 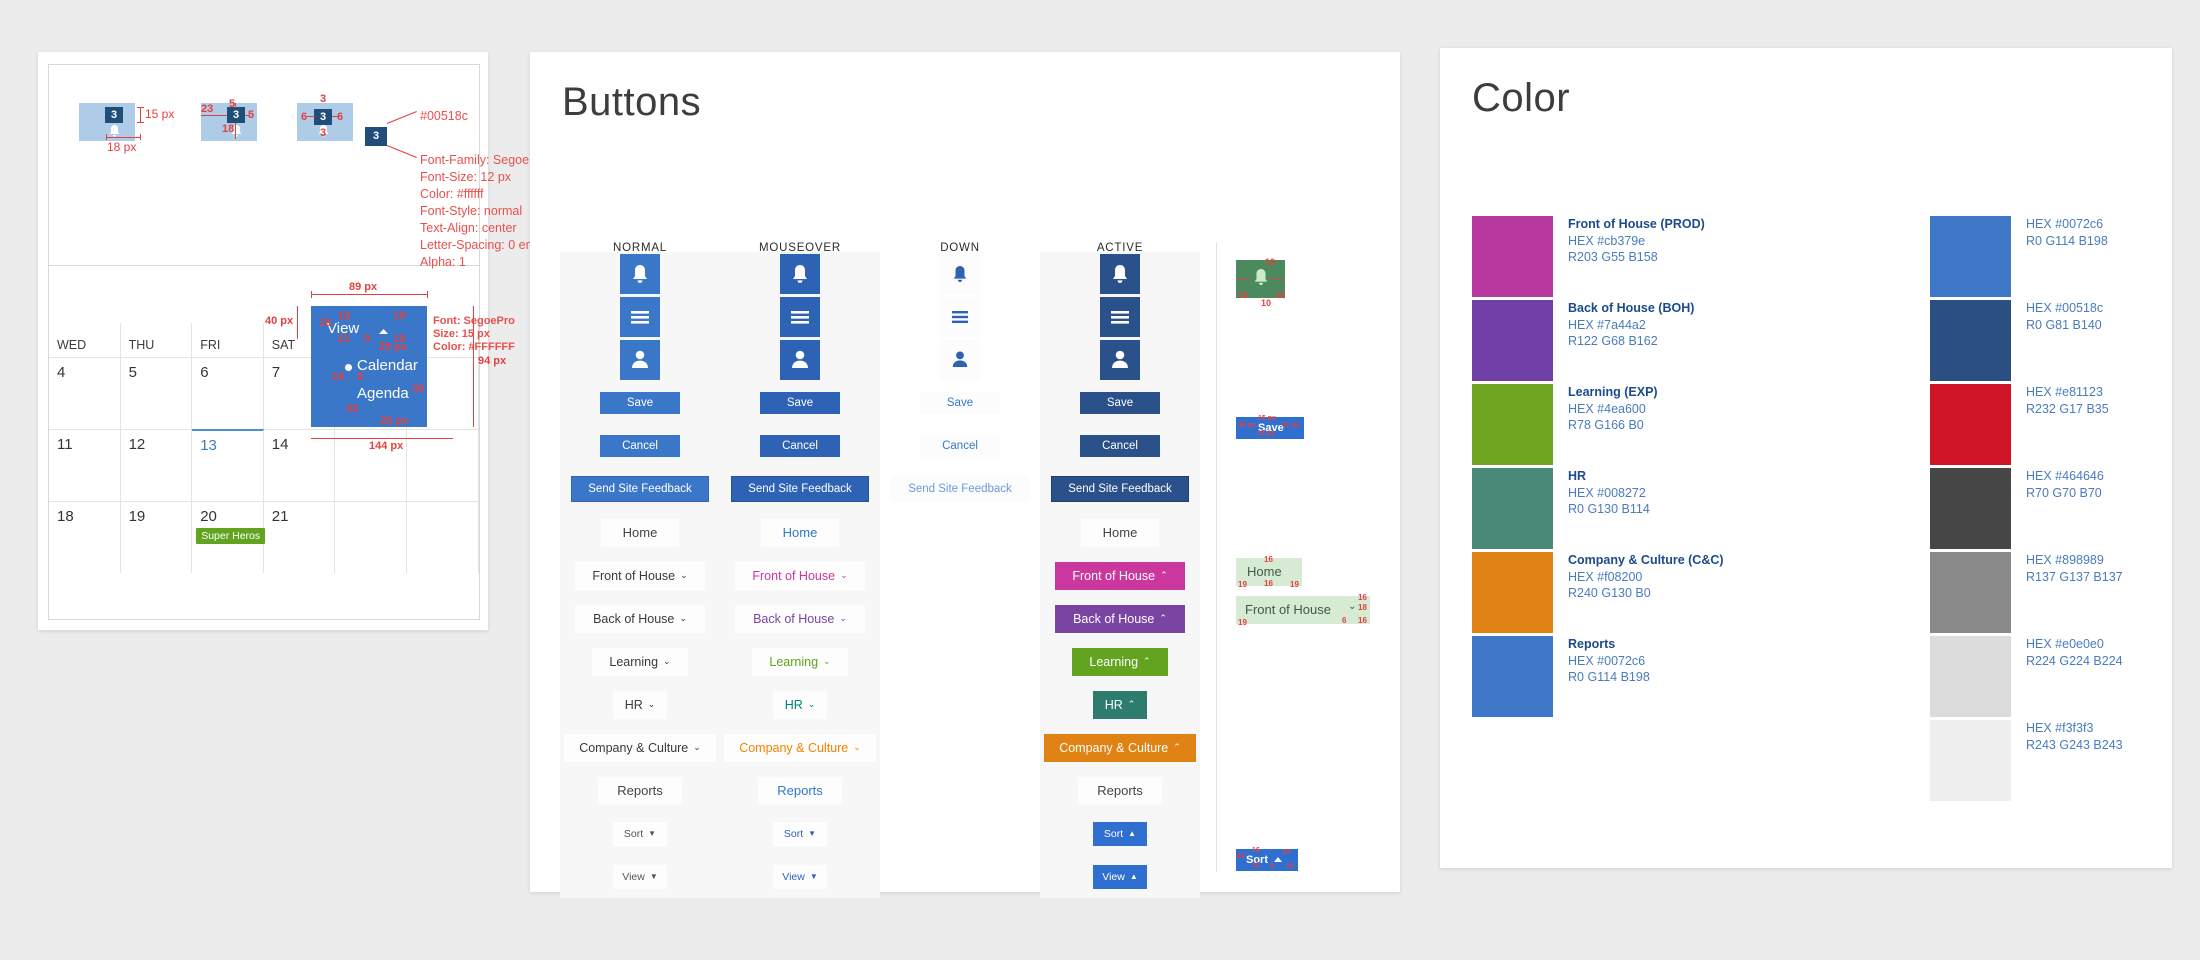 I want to click on calendar-cell-today: 13, so click(x=228, y=465).